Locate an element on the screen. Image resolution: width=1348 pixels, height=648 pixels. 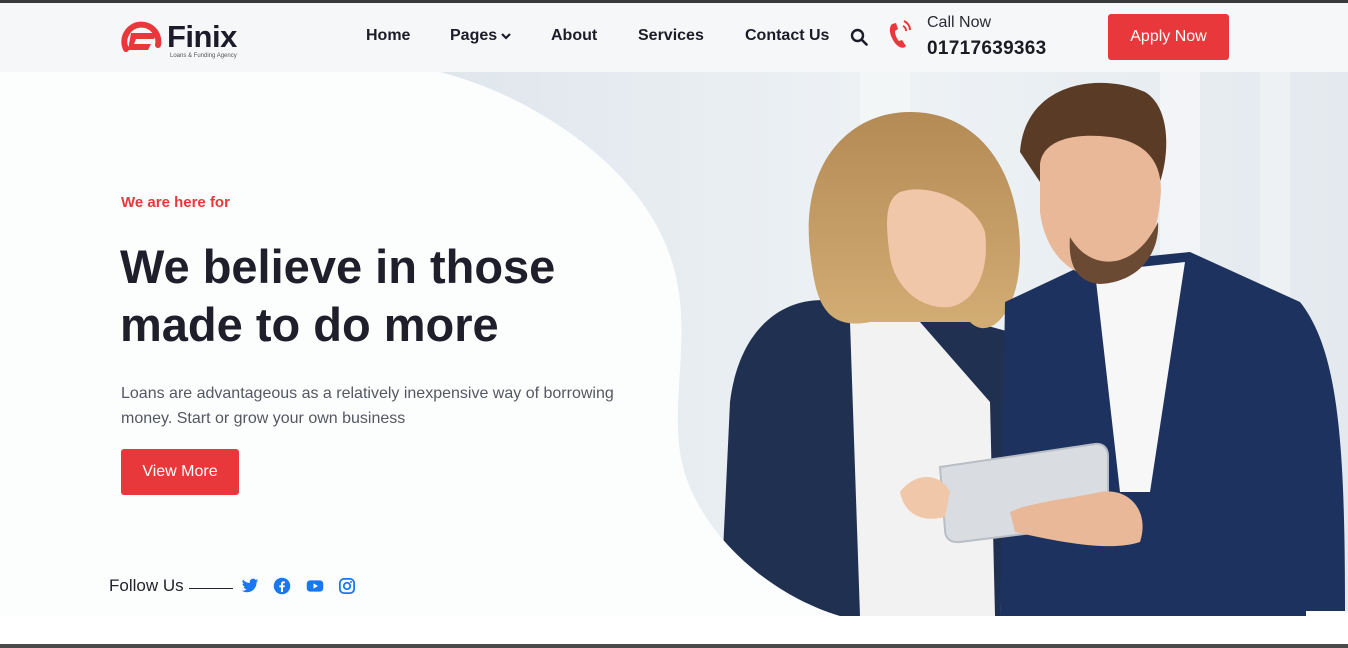
bottom-border is located at coordinates (674, 646).